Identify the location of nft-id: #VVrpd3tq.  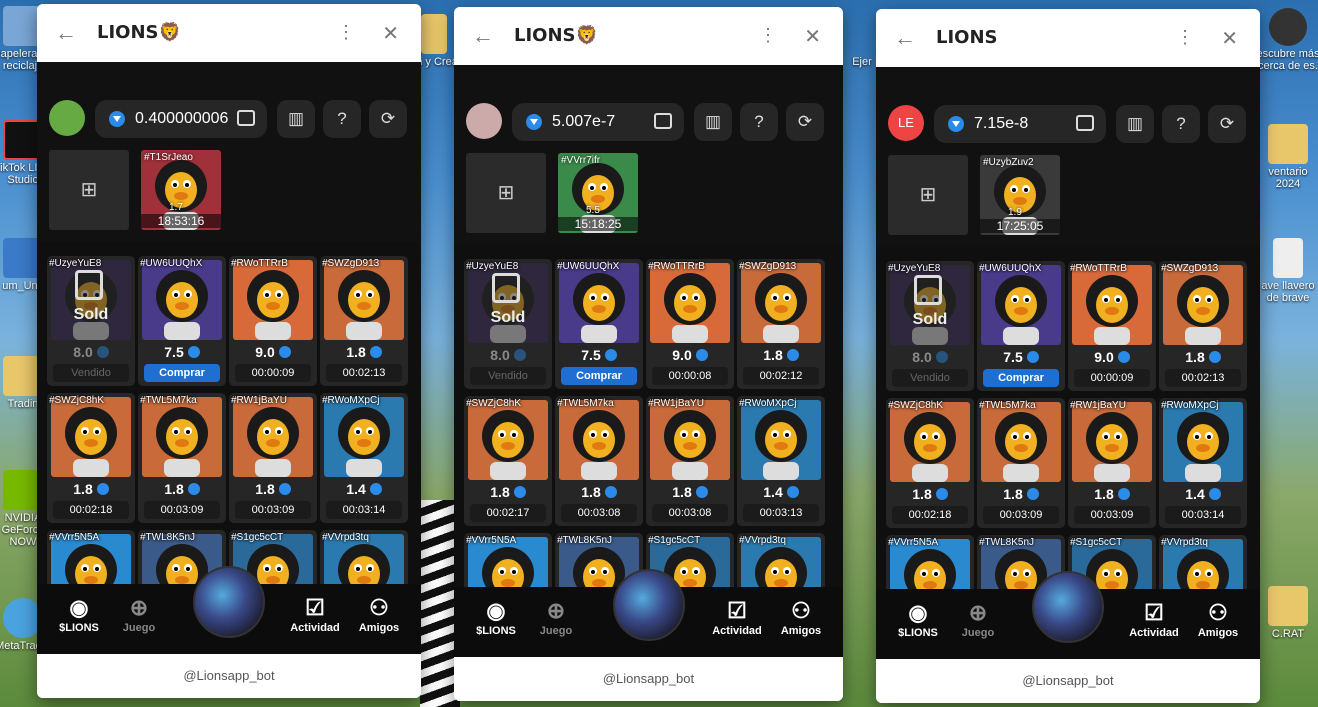
(1184, 542).